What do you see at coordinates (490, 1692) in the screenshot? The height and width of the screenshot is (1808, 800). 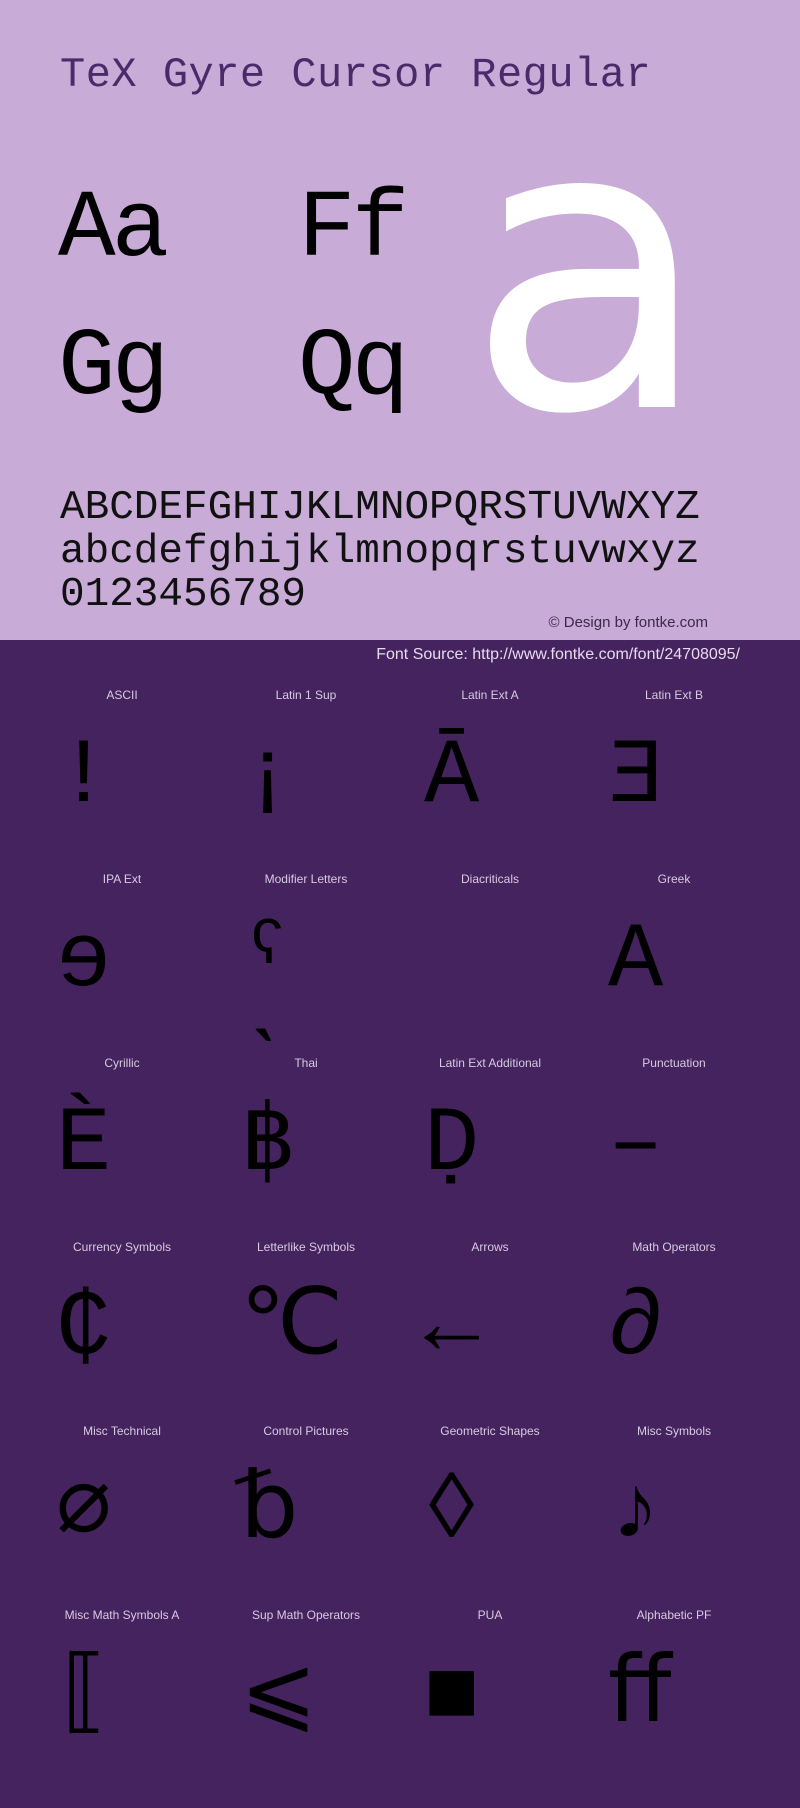 I see `block-cell: PUA ■` at bounding box center [490, 1692].